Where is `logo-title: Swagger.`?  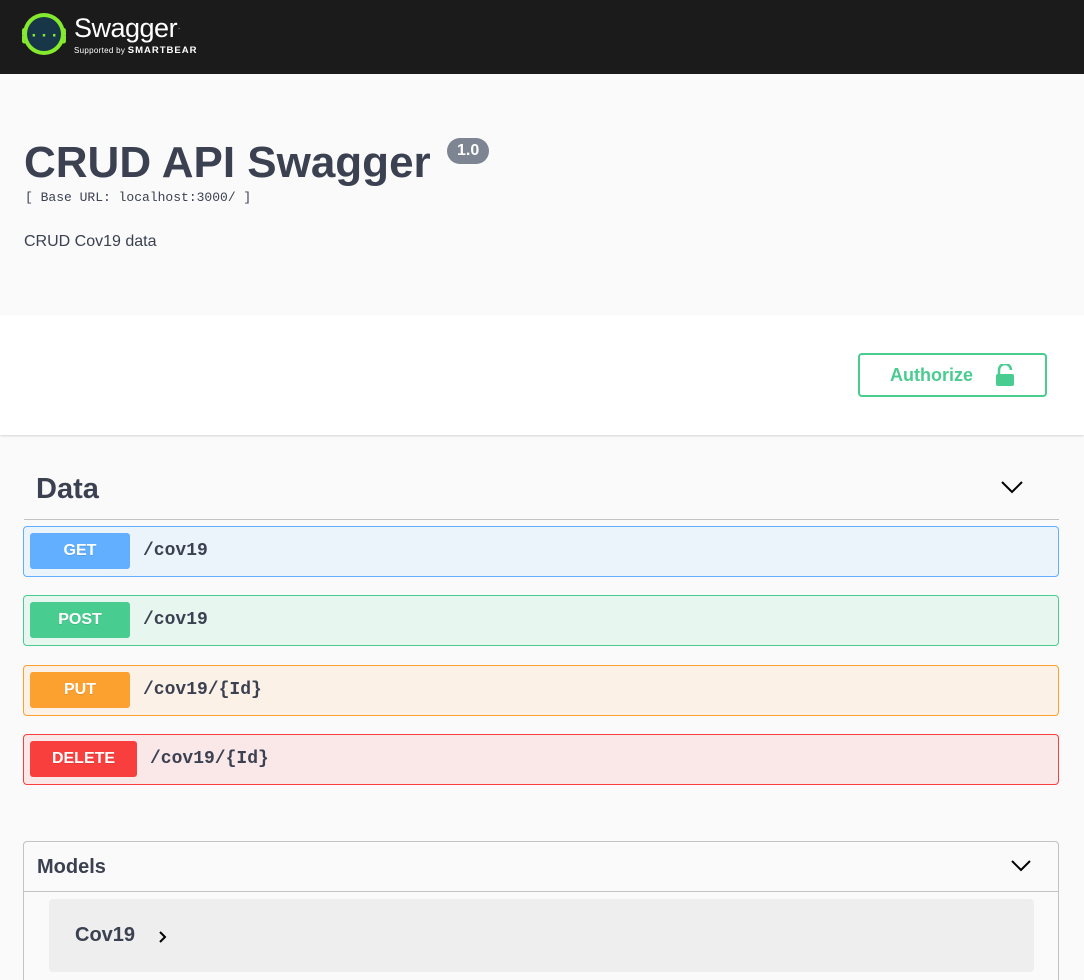
logo-title: Swagger. is located at coordinates (127, 27).